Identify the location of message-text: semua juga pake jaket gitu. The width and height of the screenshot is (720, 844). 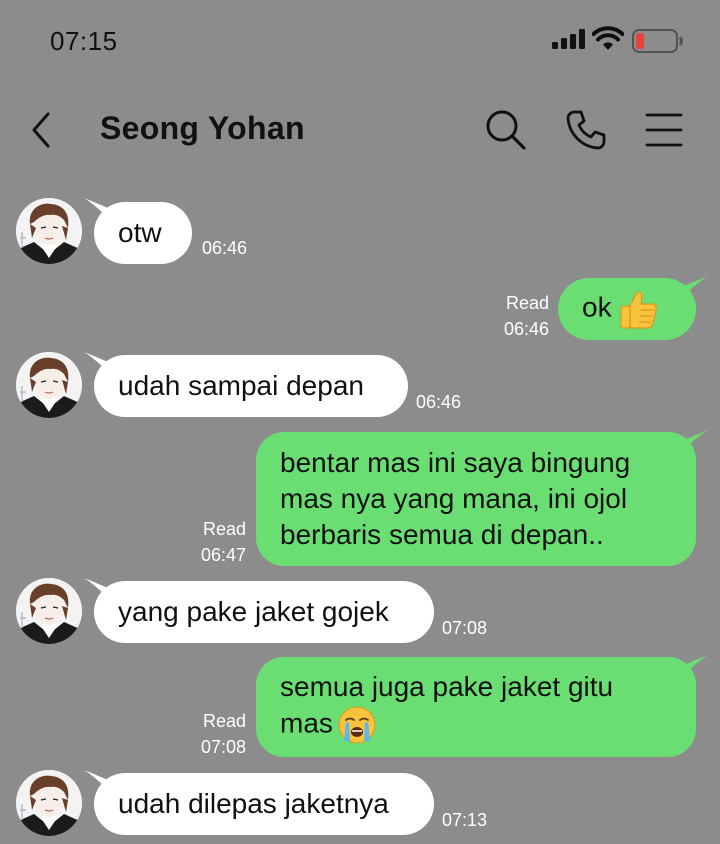
(447, 686).